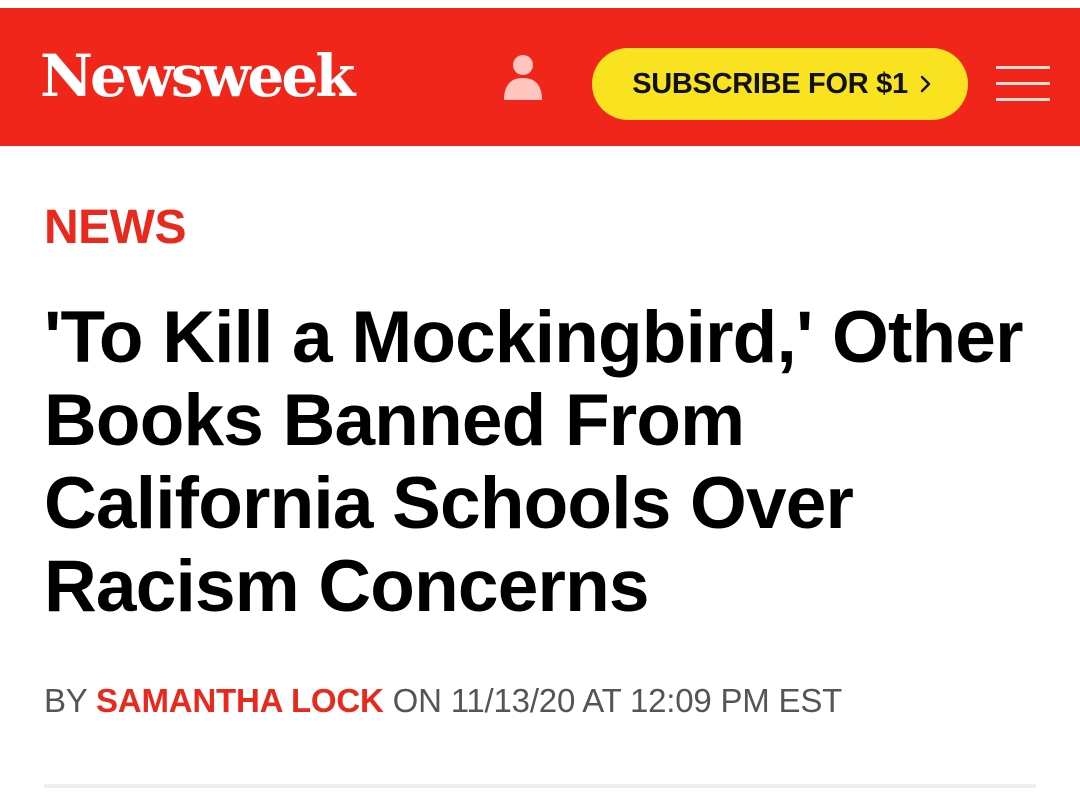  I want to click on divider, so click(540, 786).